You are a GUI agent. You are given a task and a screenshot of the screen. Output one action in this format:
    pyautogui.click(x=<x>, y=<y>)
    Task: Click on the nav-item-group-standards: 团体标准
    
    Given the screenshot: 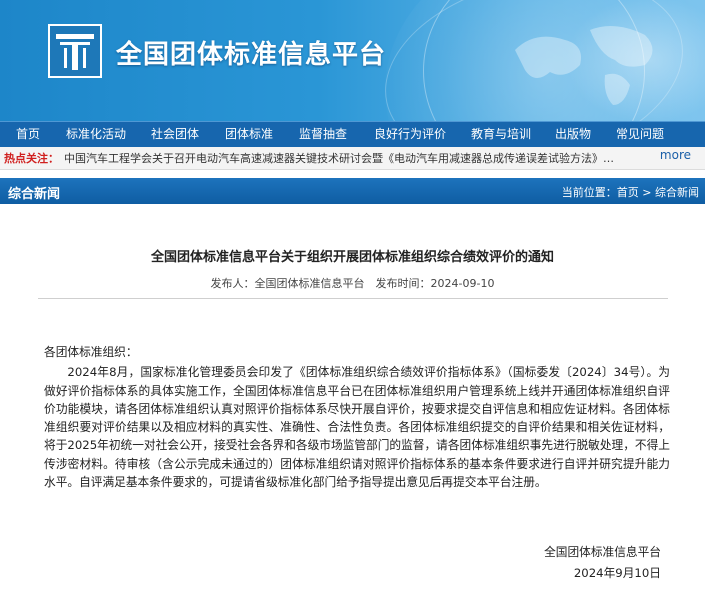 What is the action you would take?
    pyautogui.click(x=249, y=134)
    